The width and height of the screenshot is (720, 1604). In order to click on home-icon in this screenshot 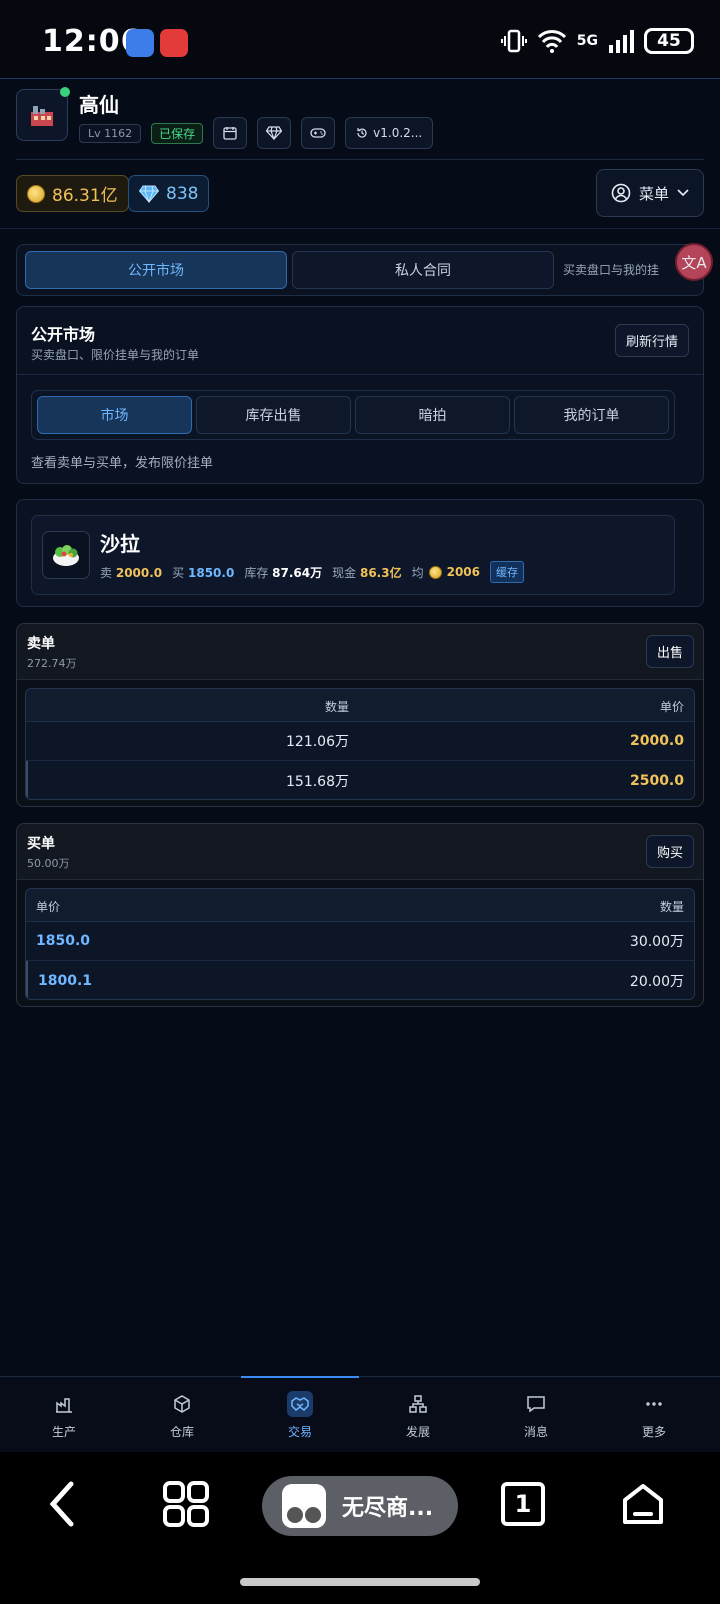, I will do `click(643, 1504)`.